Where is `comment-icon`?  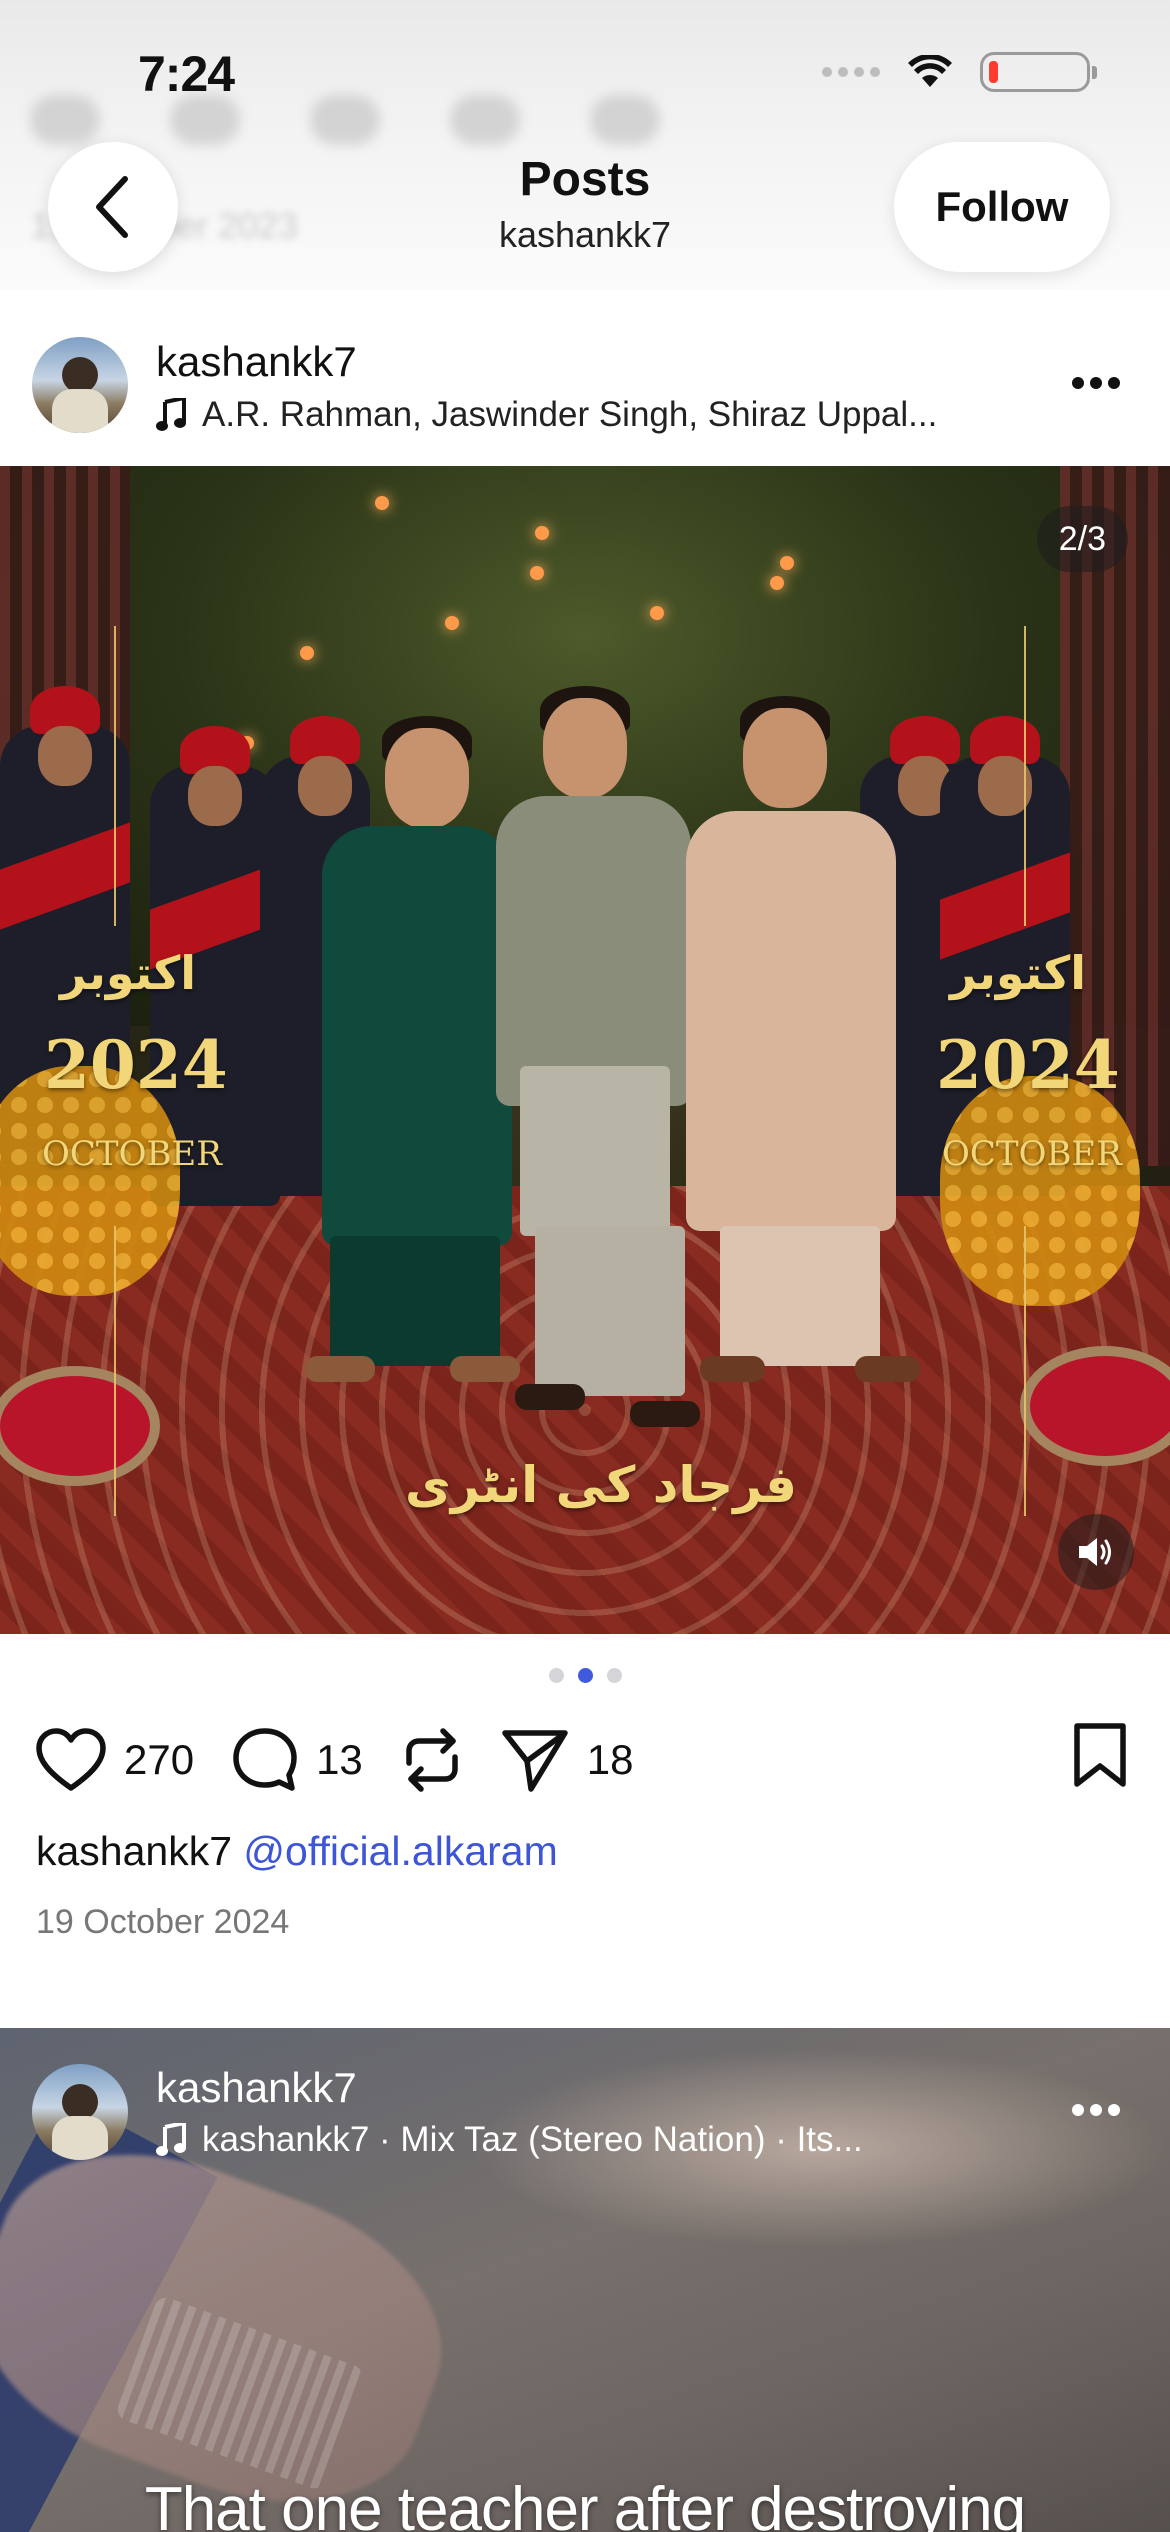 comment-icon is located at coordinates (265, 1759).